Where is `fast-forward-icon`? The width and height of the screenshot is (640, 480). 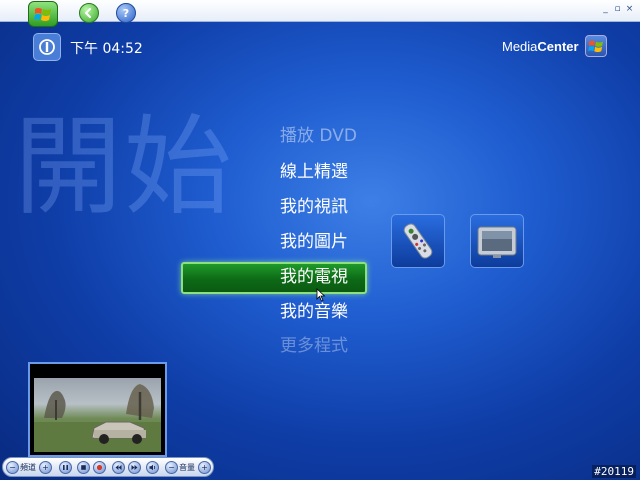
fast-forward-icon is located at coordinates (134, 467).